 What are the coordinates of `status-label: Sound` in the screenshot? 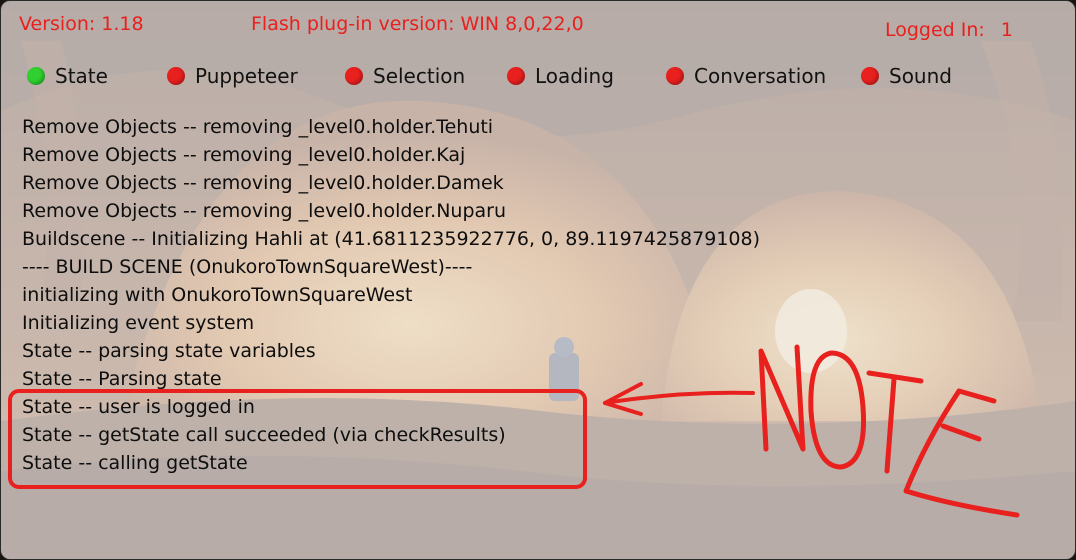 It's located at (920, 76).